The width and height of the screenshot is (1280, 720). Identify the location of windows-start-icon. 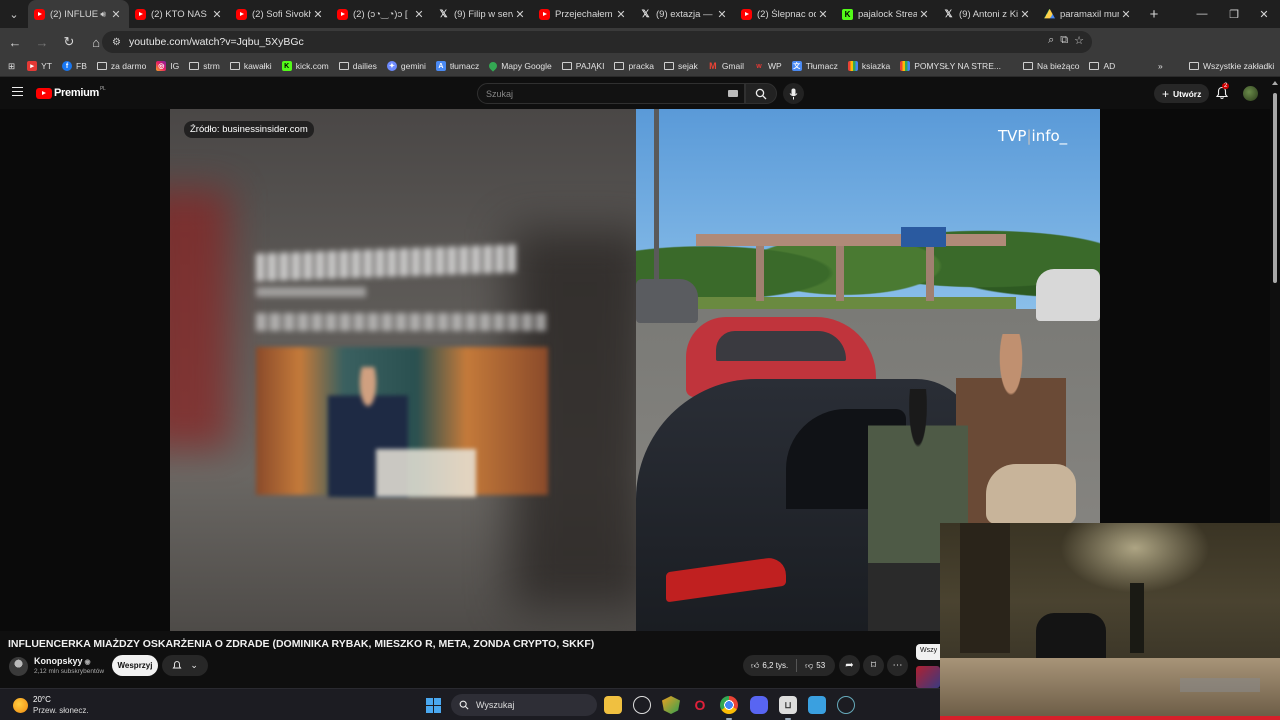
(433, 705).